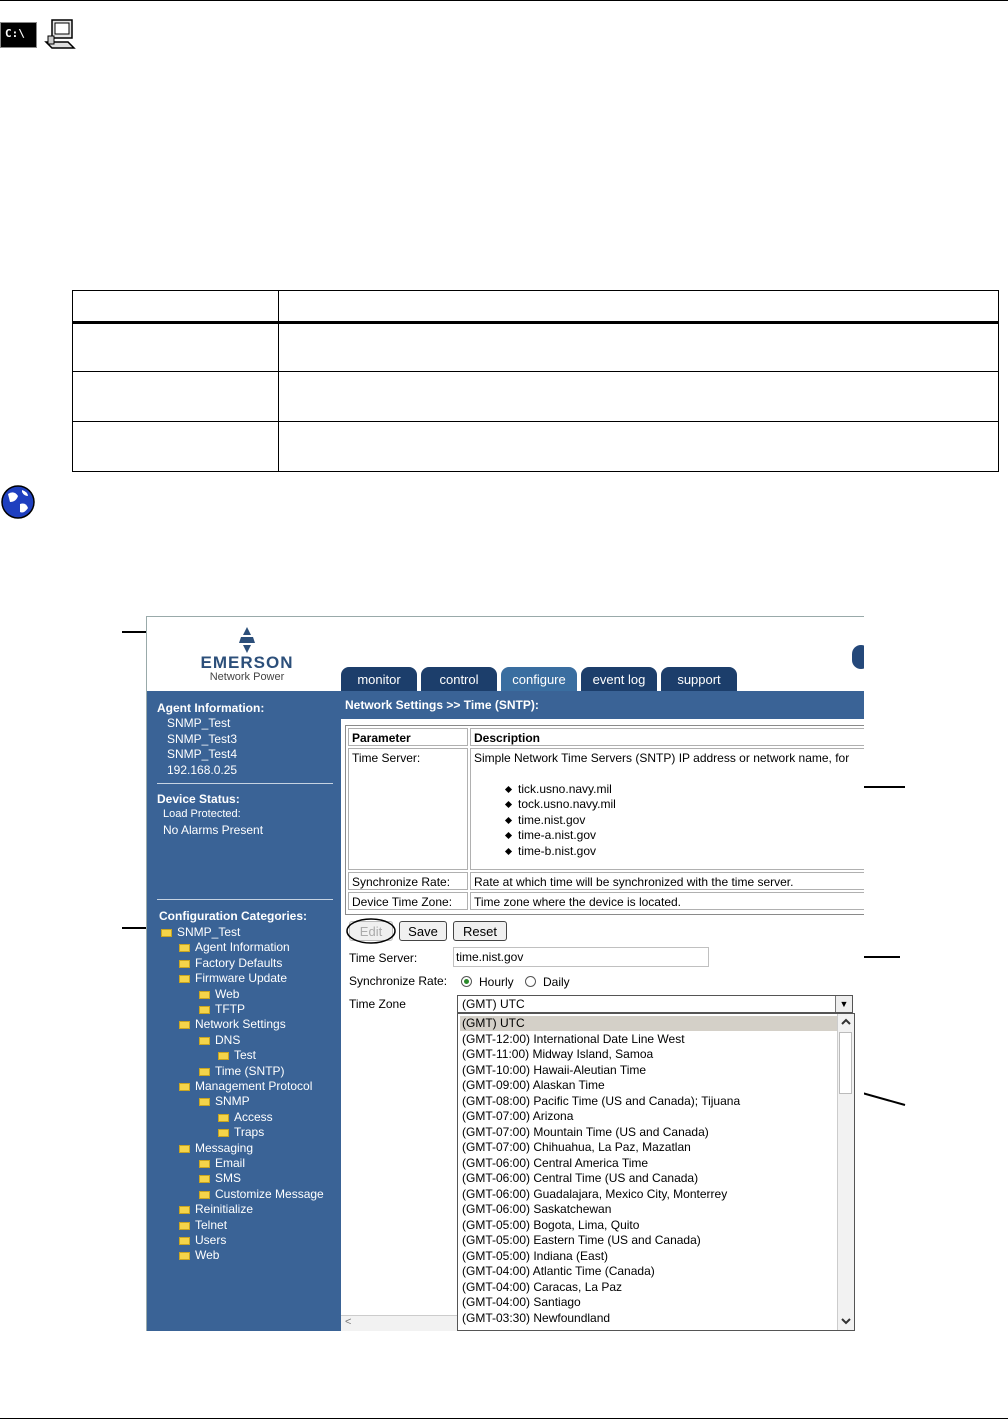 The height and width of the screenshot is (1420, 1008). Describe the element at coordinates (843, 1004) in the screenshot. I see `chevron-down-icon: ▼` at that location.